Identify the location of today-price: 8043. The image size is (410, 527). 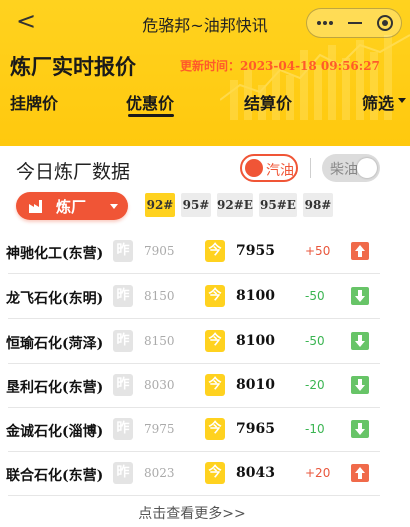
(255, 473).